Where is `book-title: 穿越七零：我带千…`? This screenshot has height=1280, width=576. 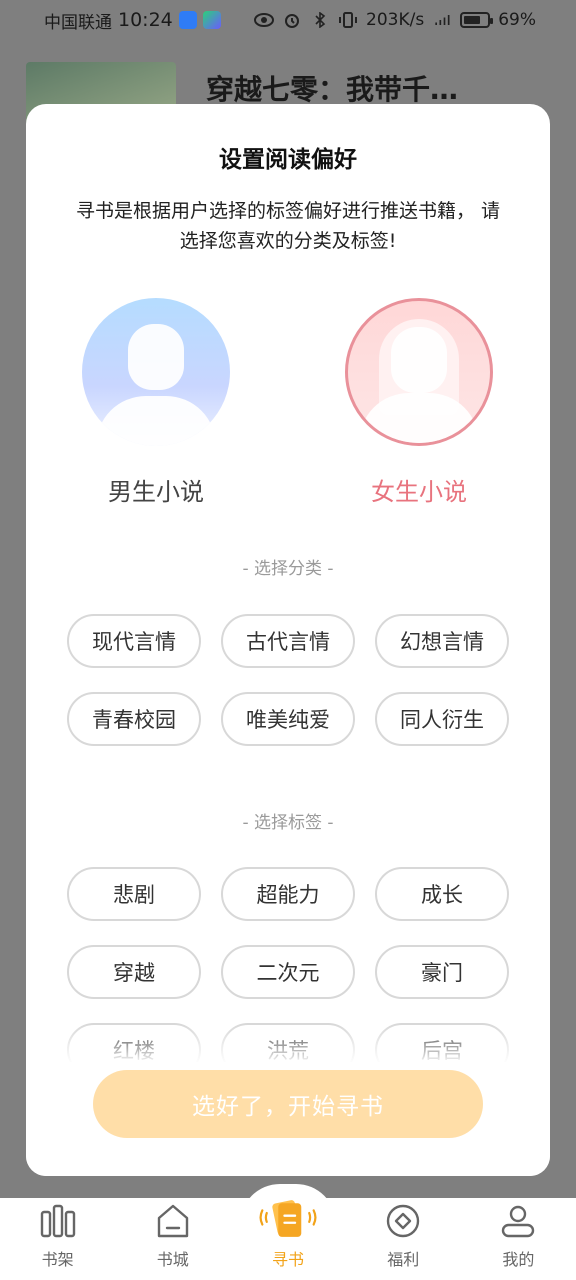 book-title: 穿越七零：我带千… is located at coordinates (332, 89).